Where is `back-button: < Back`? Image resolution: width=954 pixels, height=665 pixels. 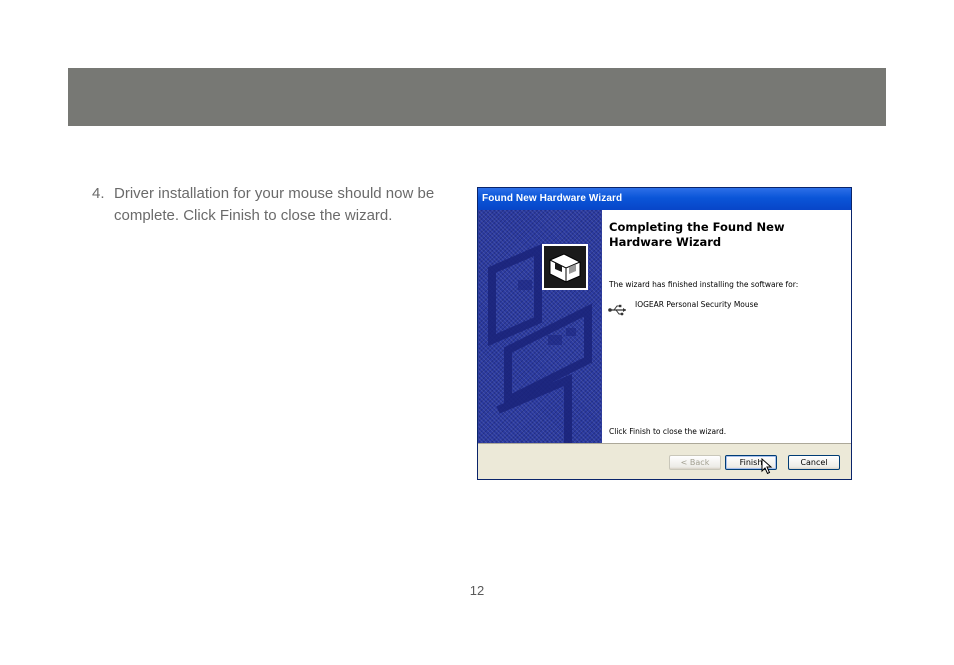
back-button: < Back is located at coordinates (695, 462).